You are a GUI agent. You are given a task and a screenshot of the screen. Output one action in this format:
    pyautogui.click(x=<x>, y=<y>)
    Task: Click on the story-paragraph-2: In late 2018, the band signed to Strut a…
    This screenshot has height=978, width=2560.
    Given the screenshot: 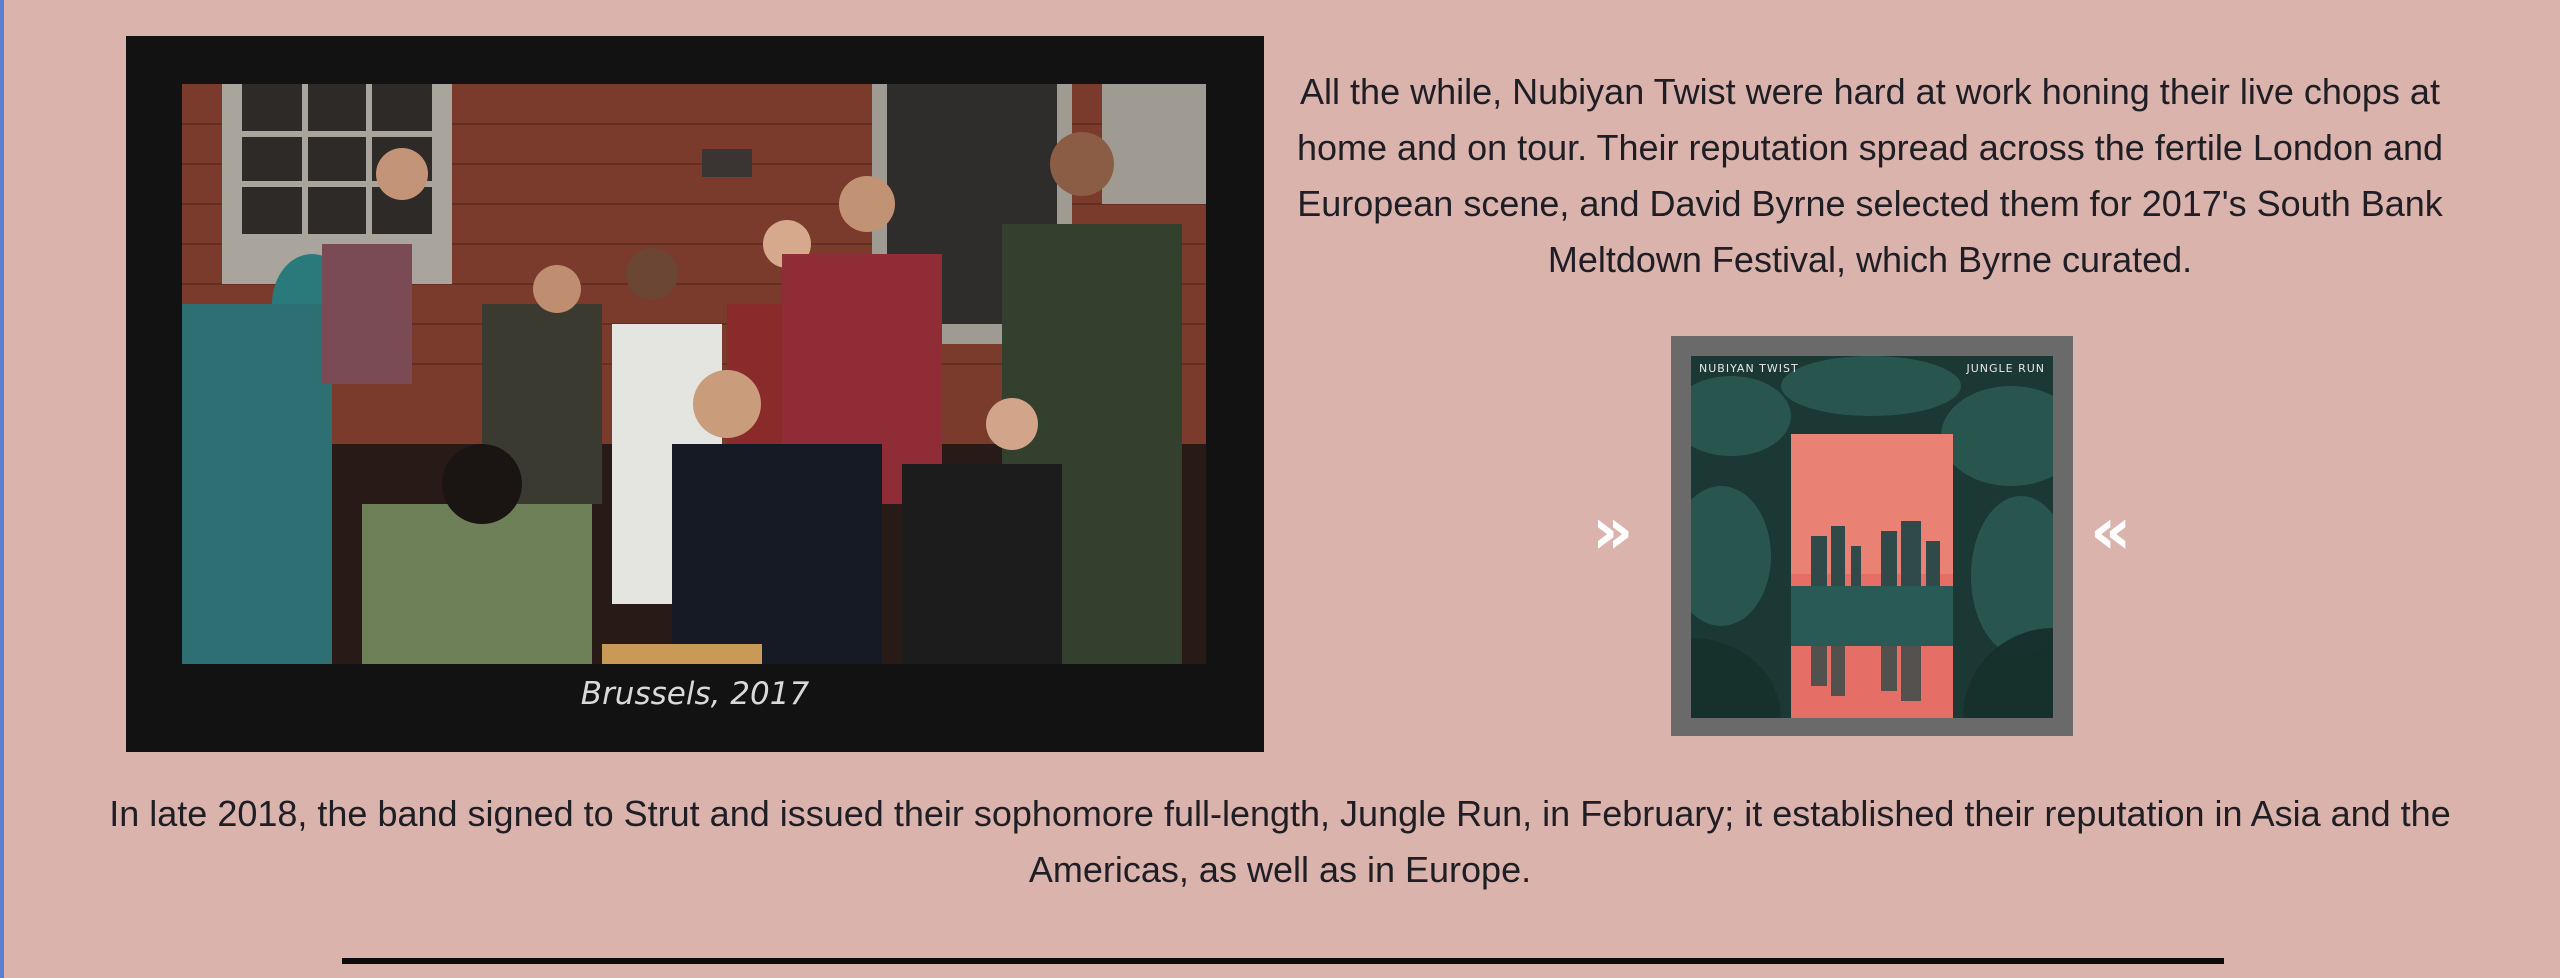 What is the action you would take?
    pyautogui.click(x=1280, y=841)
    